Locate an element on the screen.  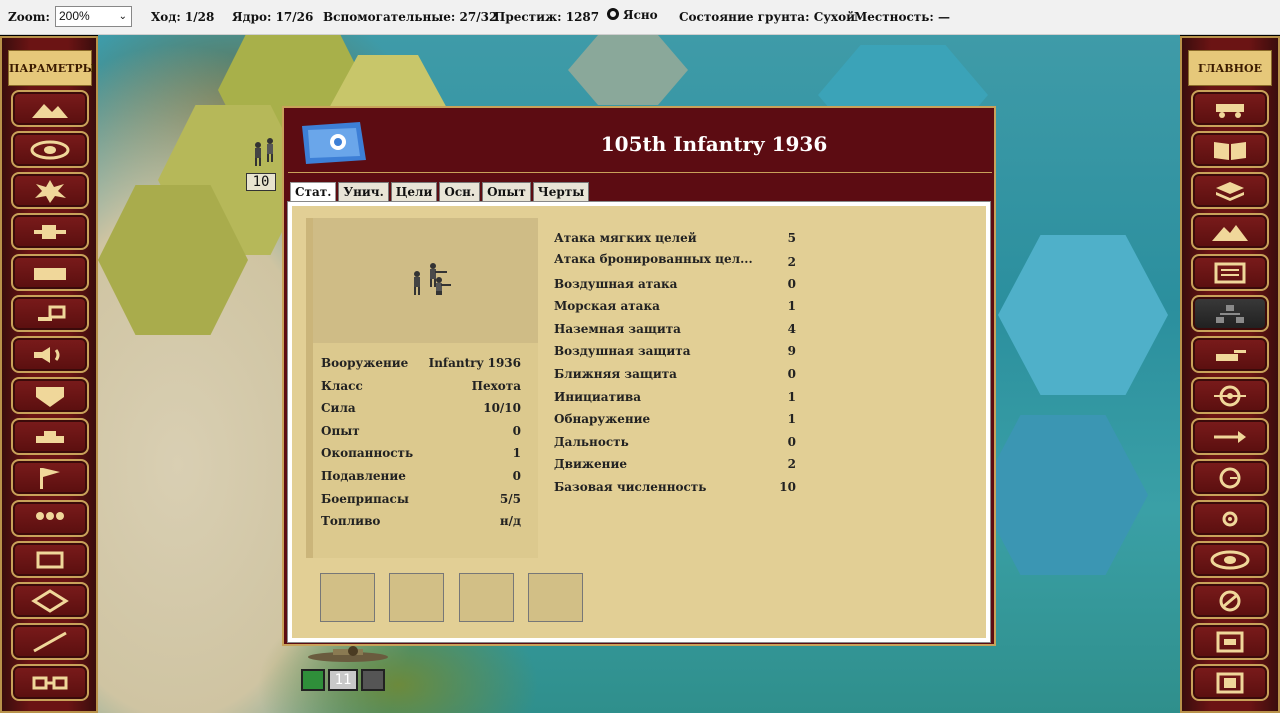
terrain-button is located at coordinates (50, 108).